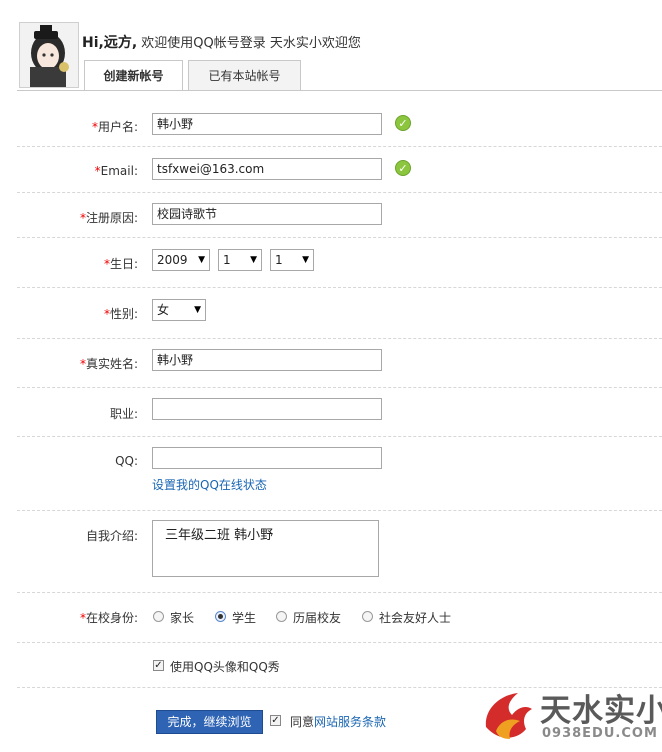 The width and height of the screenshot is (662, 752). What do you see at coordinates (110, 43) in the screenshot?
I see `greeting-hi: Hi,远方,` at bounding box center [110, 43].